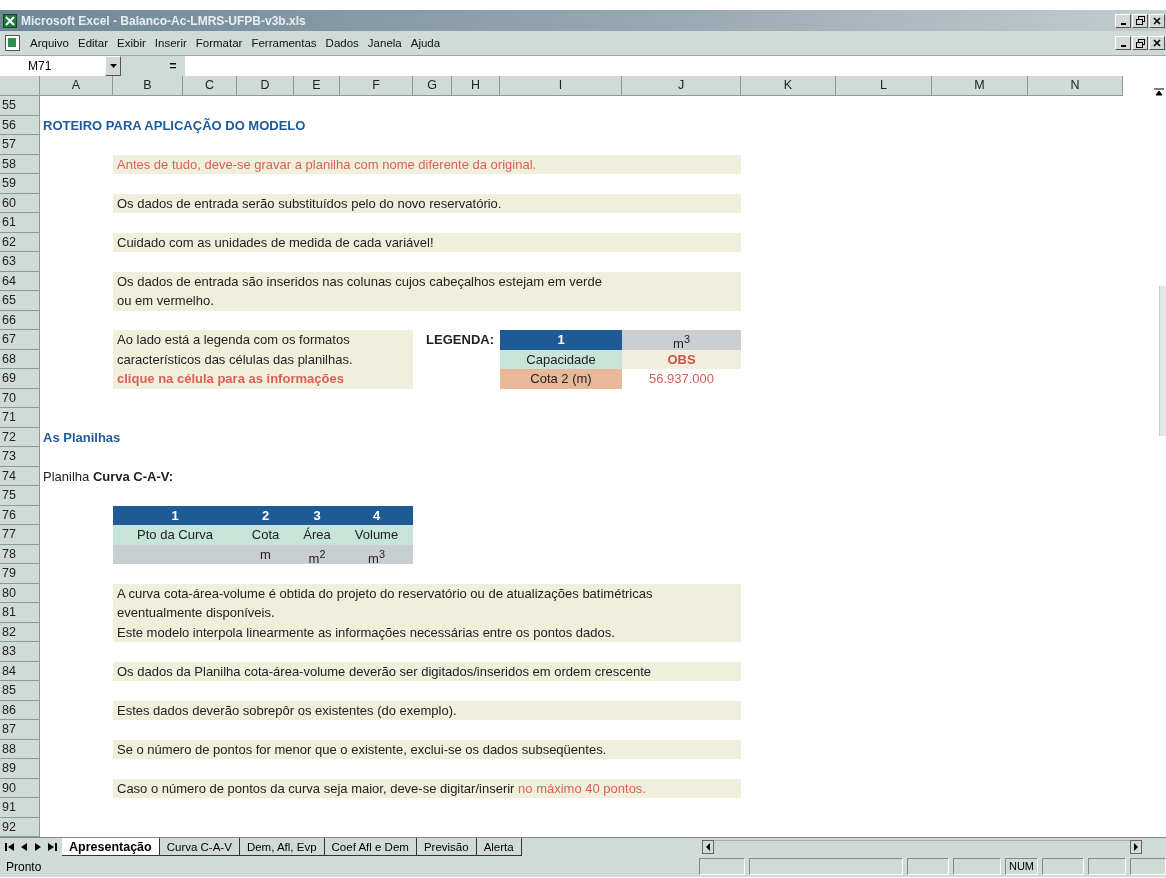 The image size is (1166, 878). I want to click on legend-cell: m$^{3}$, so click(681, 340).